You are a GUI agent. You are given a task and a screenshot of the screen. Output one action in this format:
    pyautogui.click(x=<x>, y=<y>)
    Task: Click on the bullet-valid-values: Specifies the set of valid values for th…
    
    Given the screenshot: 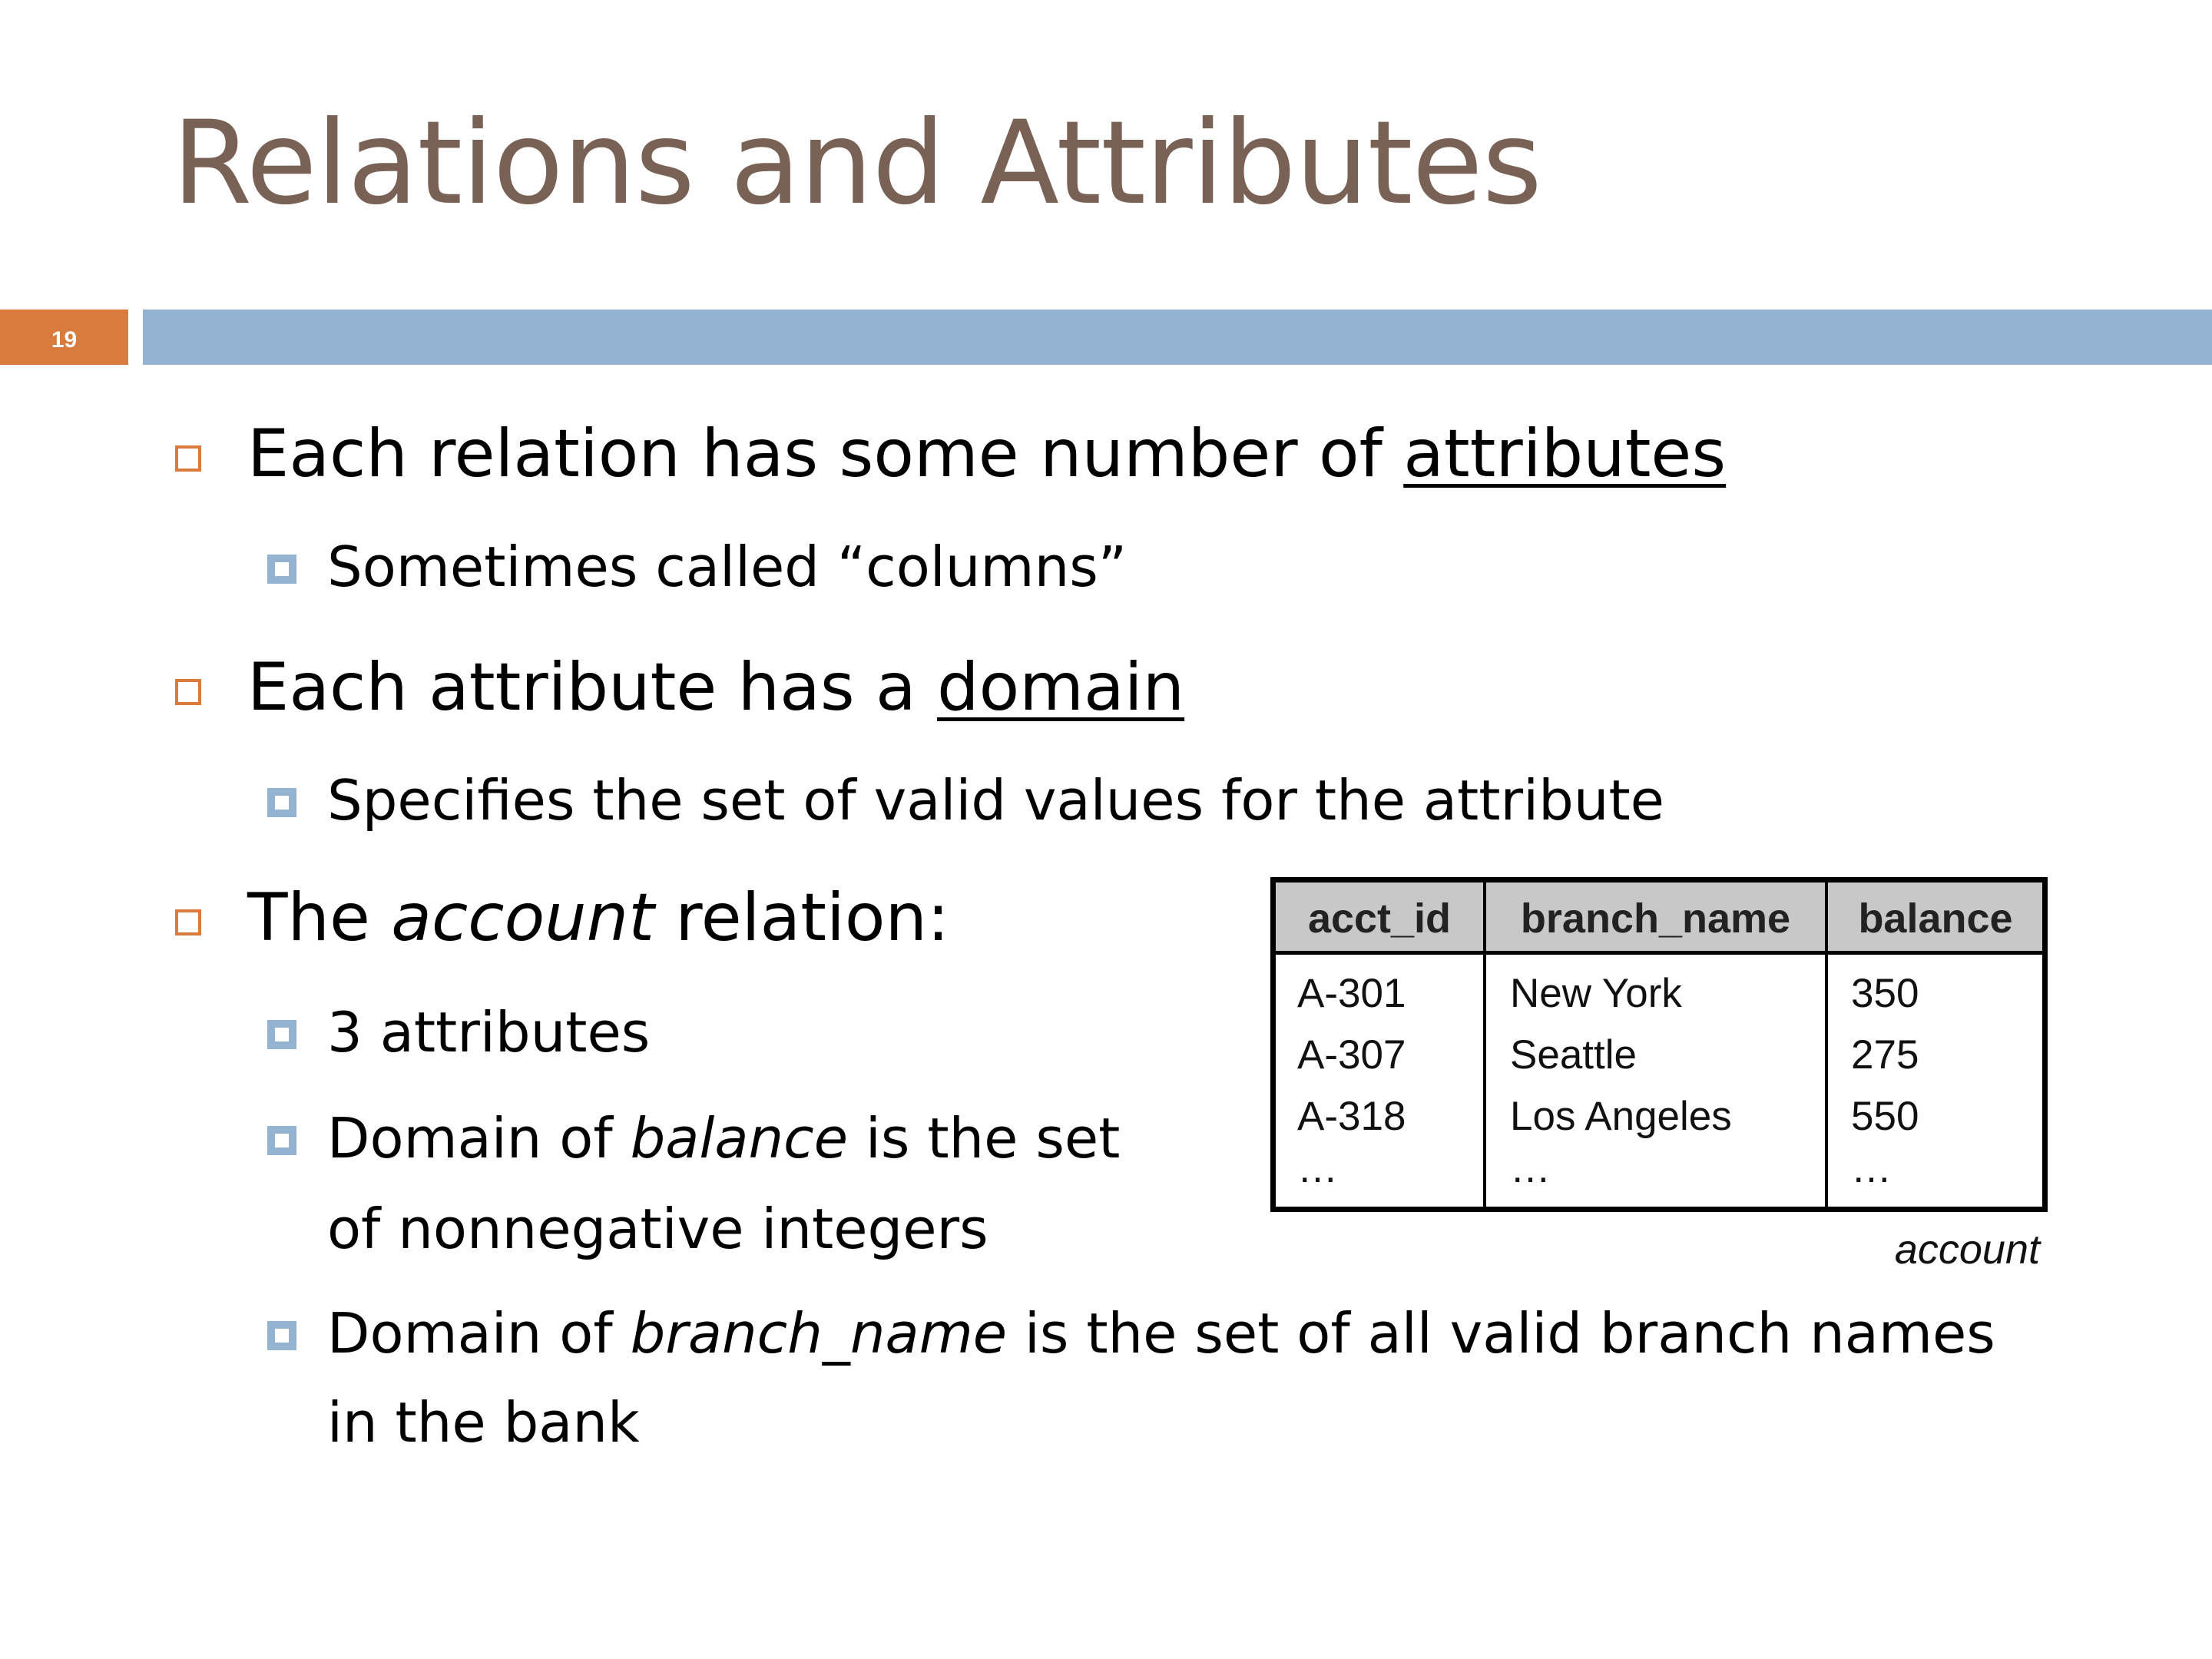 What is the action you would take?
    pyautogui.click(x=995, y=801)
    